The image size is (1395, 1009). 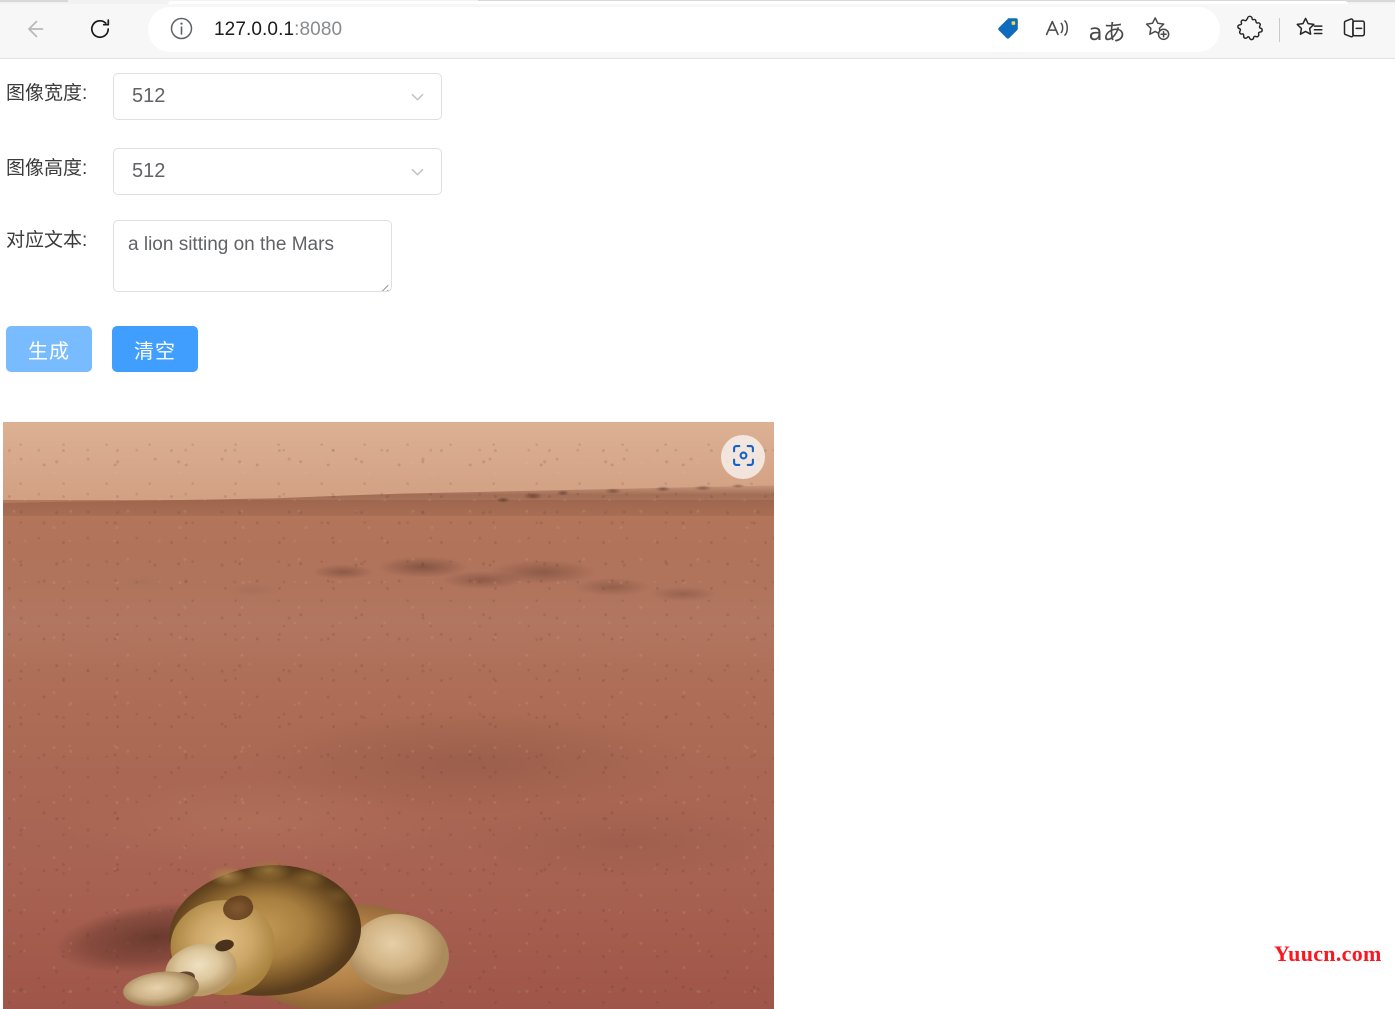 I want to click on image-width-value: 512, so click(x=149, y=96).